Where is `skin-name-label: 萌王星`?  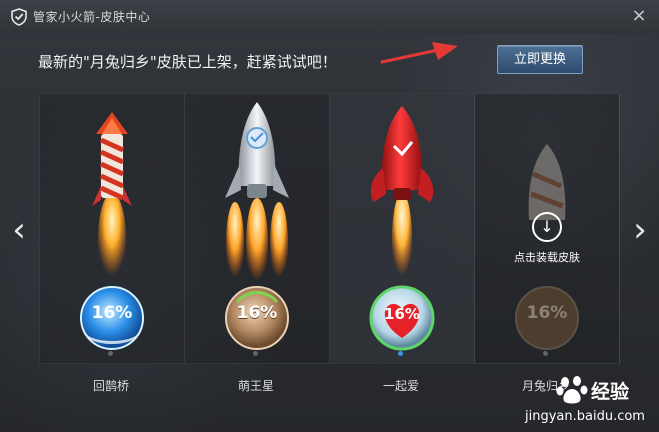 skin-name-label: 萌王星 is located at coordinates (255, 386).